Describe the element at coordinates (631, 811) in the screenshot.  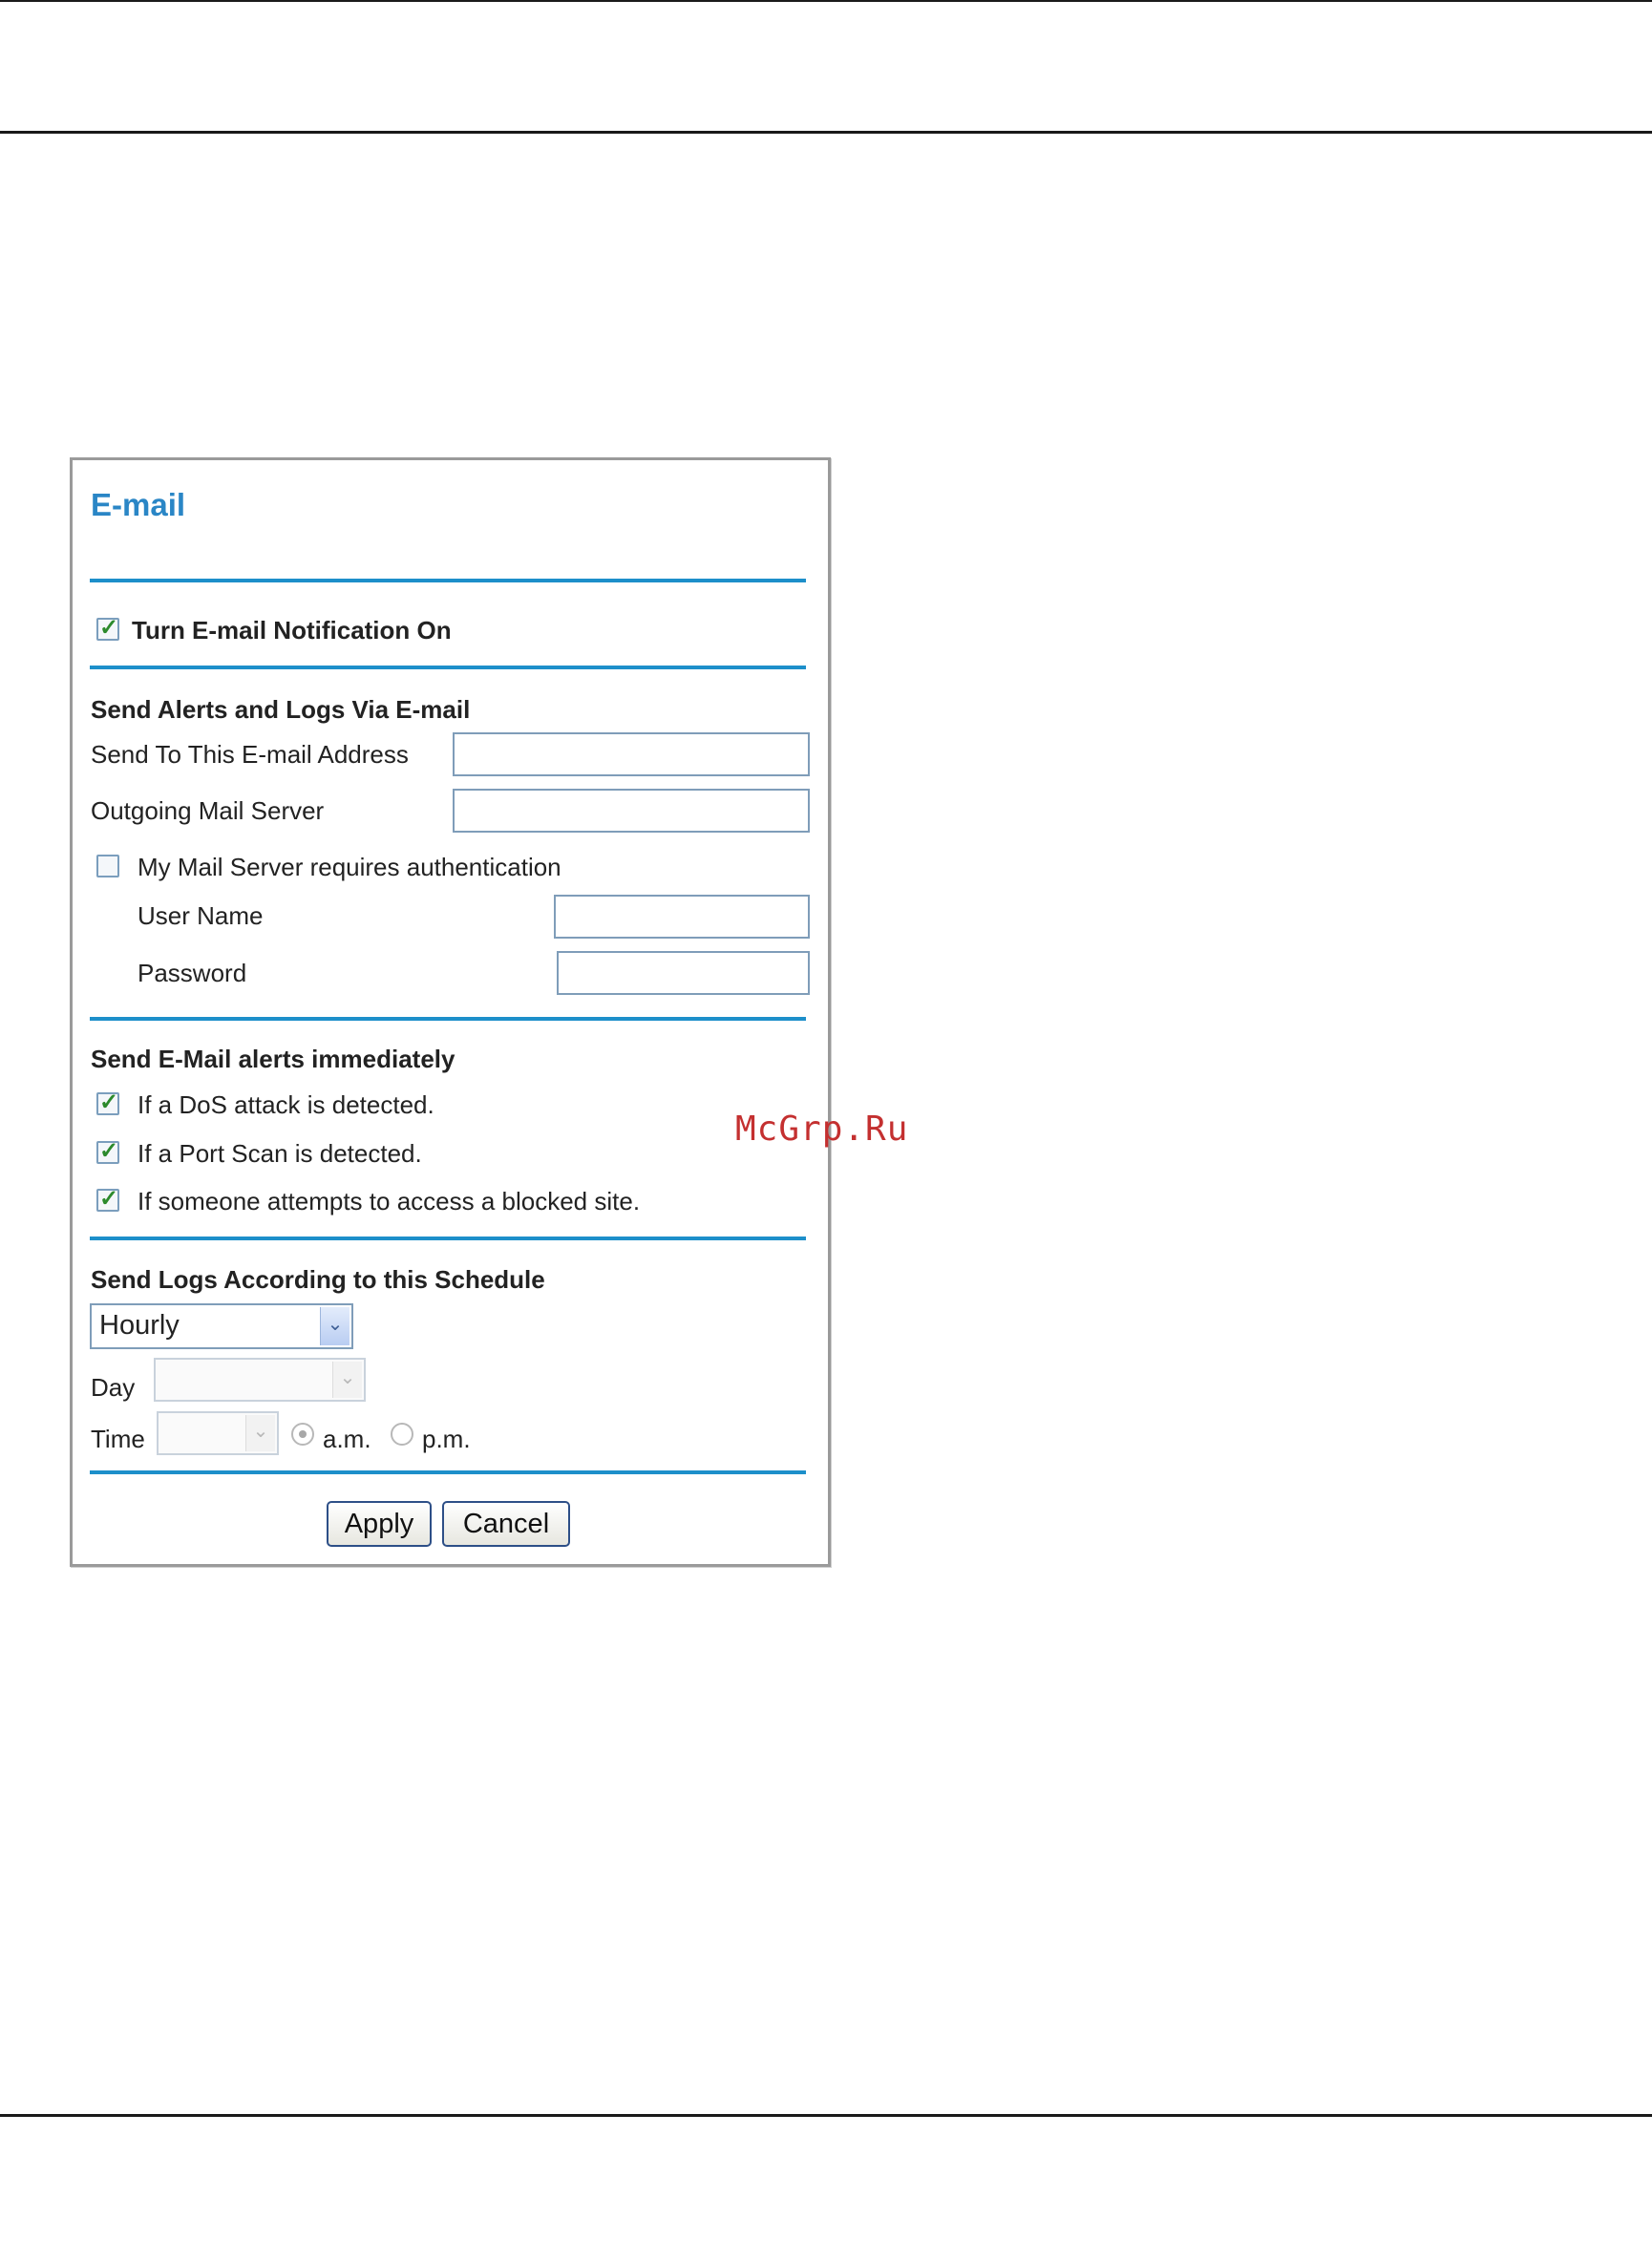
I see `mail-server-input` at that location.